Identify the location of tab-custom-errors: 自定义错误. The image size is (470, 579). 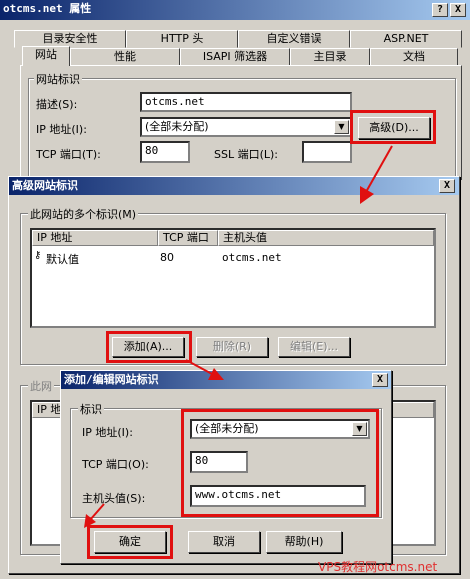
(294, 39).